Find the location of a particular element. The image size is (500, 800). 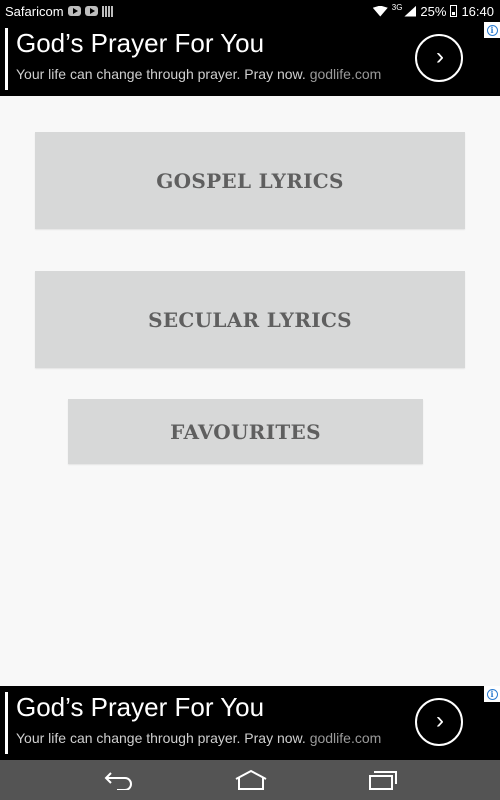

back-arrow-glyph is located at coordinates (118, 781).